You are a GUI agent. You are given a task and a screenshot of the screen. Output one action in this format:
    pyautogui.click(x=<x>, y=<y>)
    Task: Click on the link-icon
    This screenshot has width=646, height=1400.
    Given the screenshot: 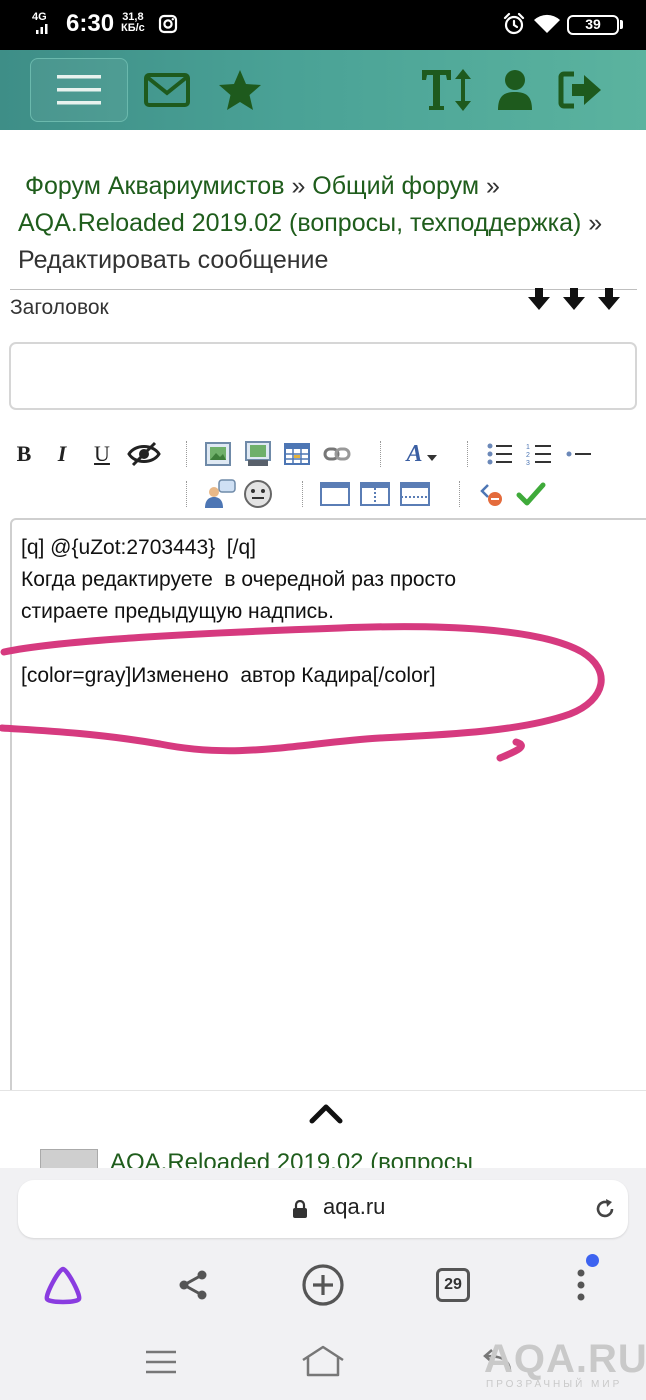 What is the action you would take?
    pyautogui.click(x=337, y=454)
    